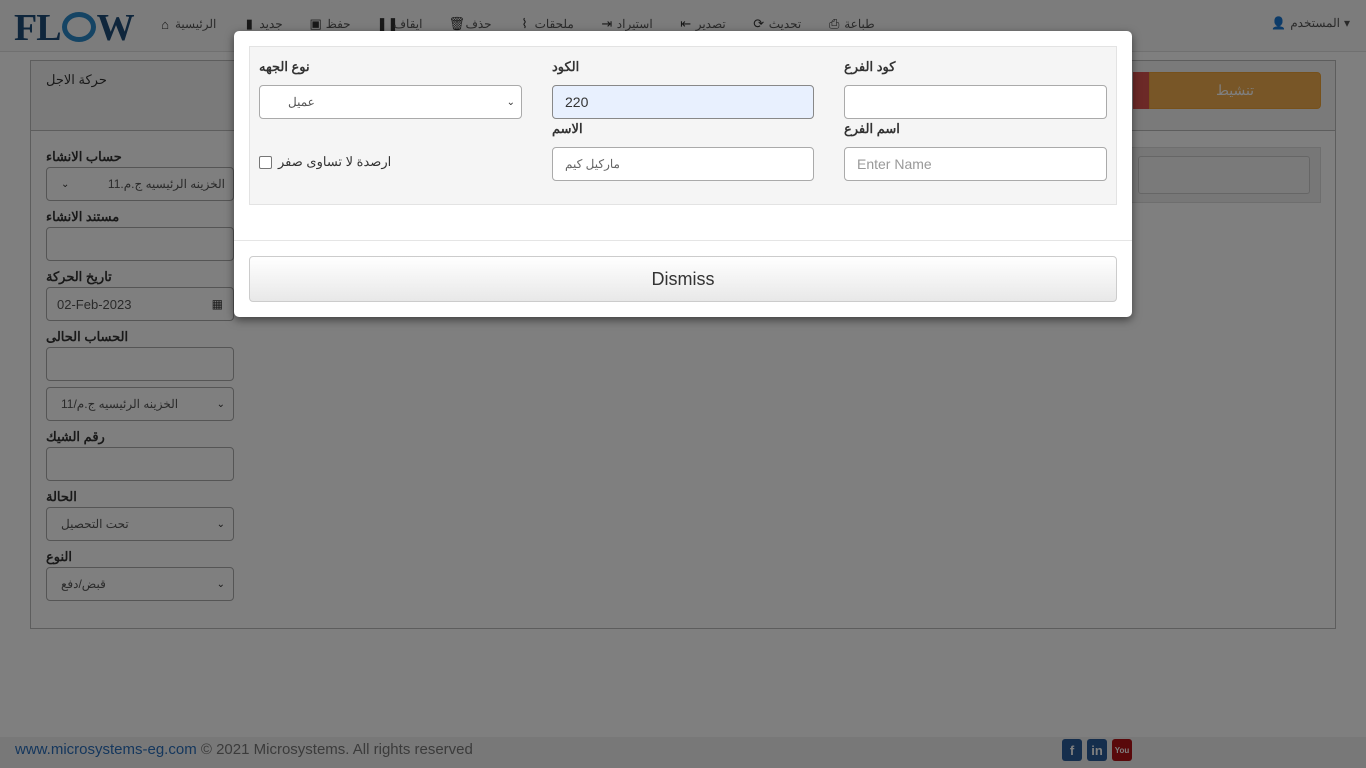 The width and height of the screenshot is (1366, 768). I want to click on code-input: 220, so click(683, 102).